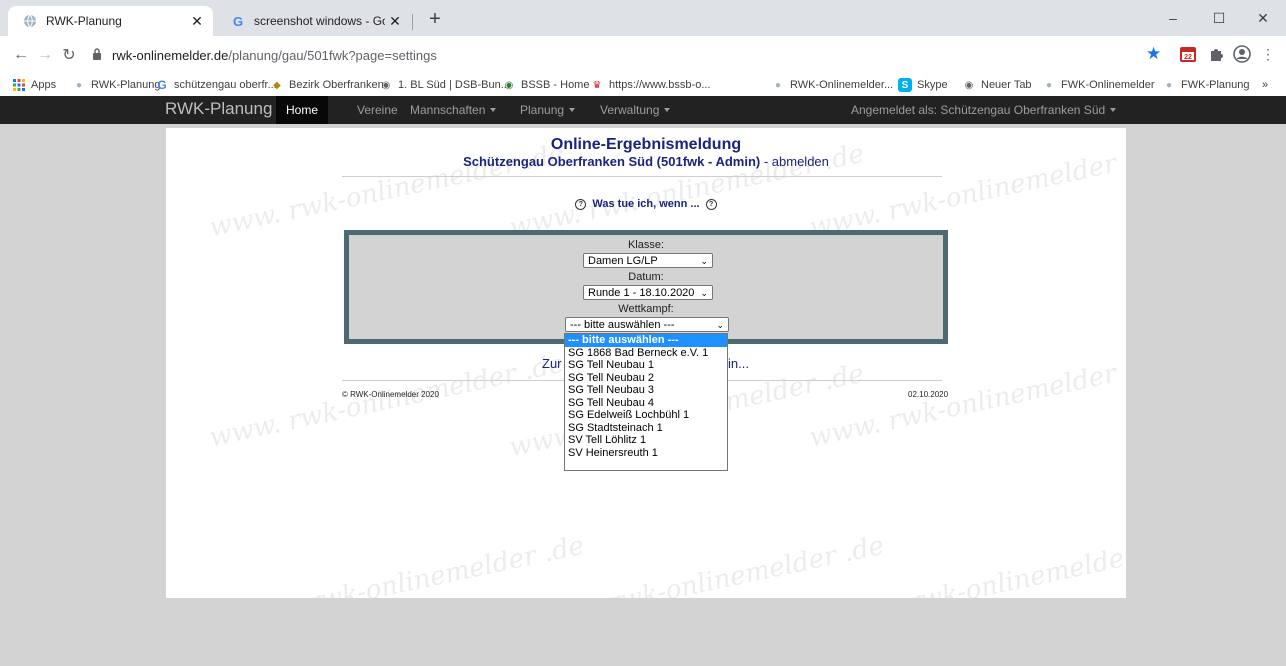 The image size is (1286, 666). I want to click on nav-mannschaften: Mannschaften, so click(453, 110).